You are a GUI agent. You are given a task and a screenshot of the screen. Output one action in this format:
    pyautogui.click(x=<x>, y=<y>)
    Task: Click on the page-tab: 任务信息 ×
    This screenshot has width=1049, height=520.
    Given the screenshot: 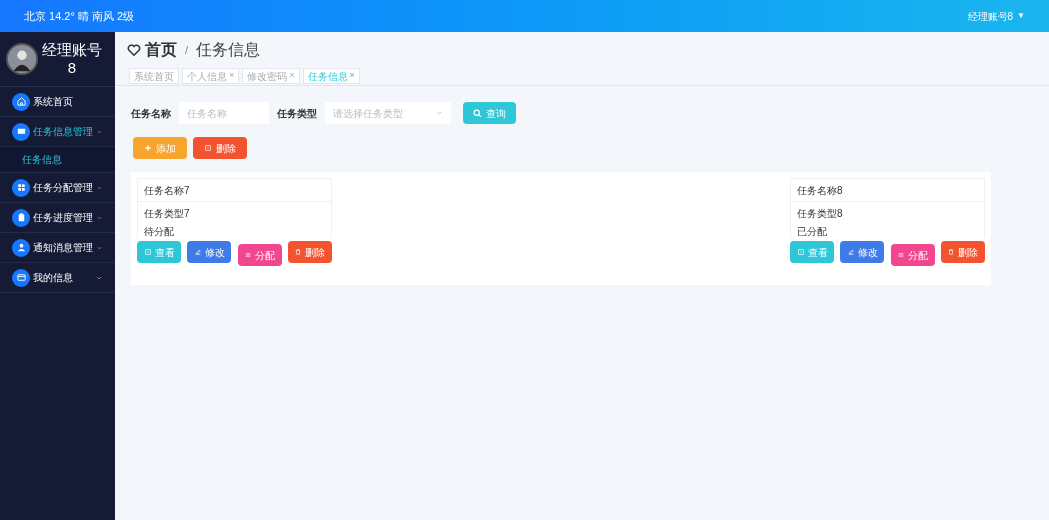 What is the action you would take?
    pyautogui.click(x=331, y=76)
    